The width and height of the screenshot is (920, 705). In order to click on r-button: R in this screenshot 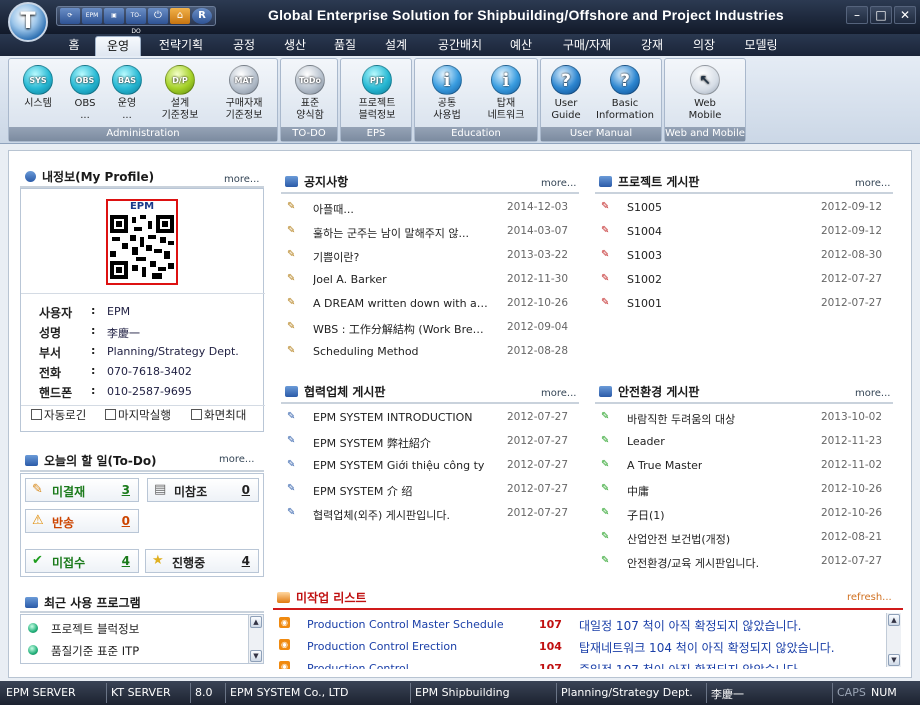, I will do `click(202, 16)`.